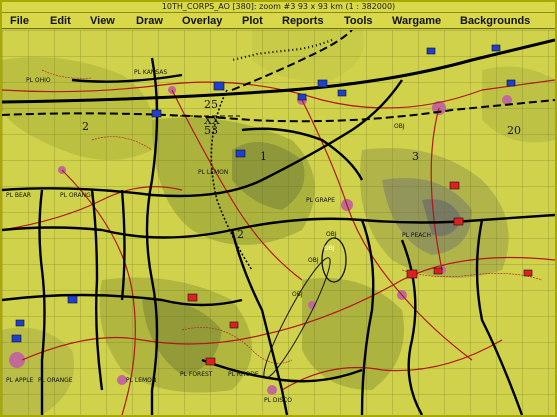 This screenshot has height=417, width=557. Describe the element at coordinates (211, 130) in the screenshot. I see `division-number-bottom: 53` at that location.